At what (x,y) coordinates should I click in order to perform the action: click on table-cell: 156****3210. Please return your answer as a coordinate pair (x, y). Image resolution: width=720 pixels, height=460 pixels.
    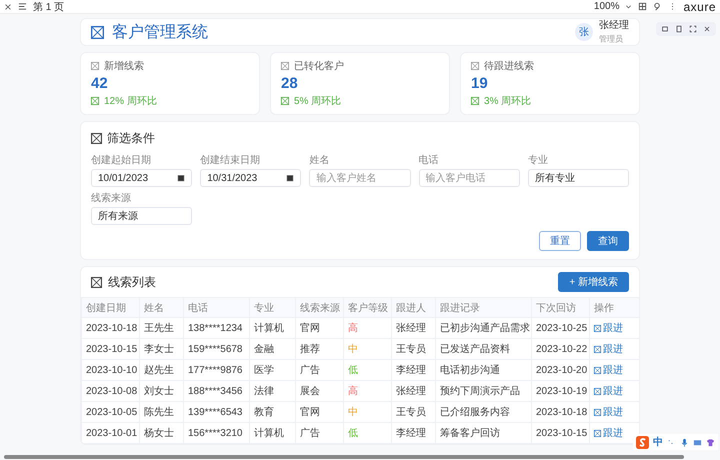
    Looking at the image, I should click on (217, 433).